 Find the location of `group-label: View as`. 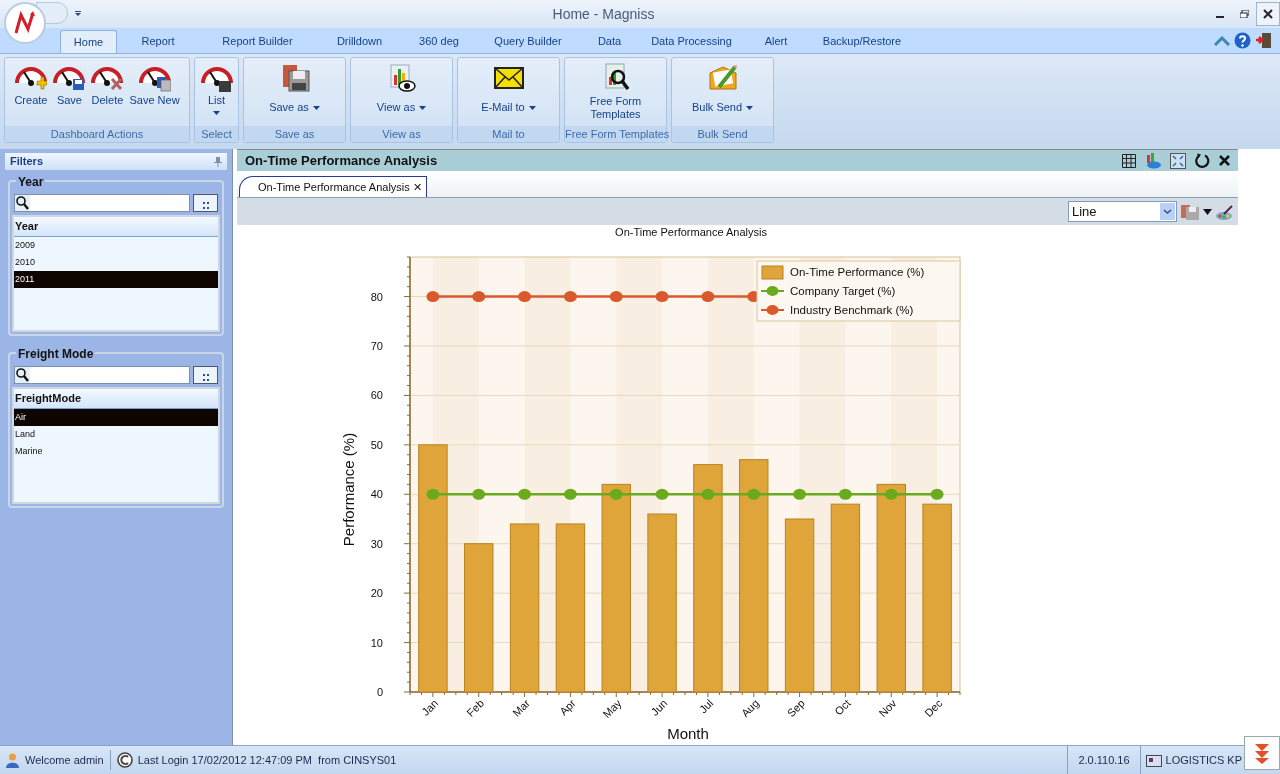

group-label: View as is located at coordinates (401, 134).